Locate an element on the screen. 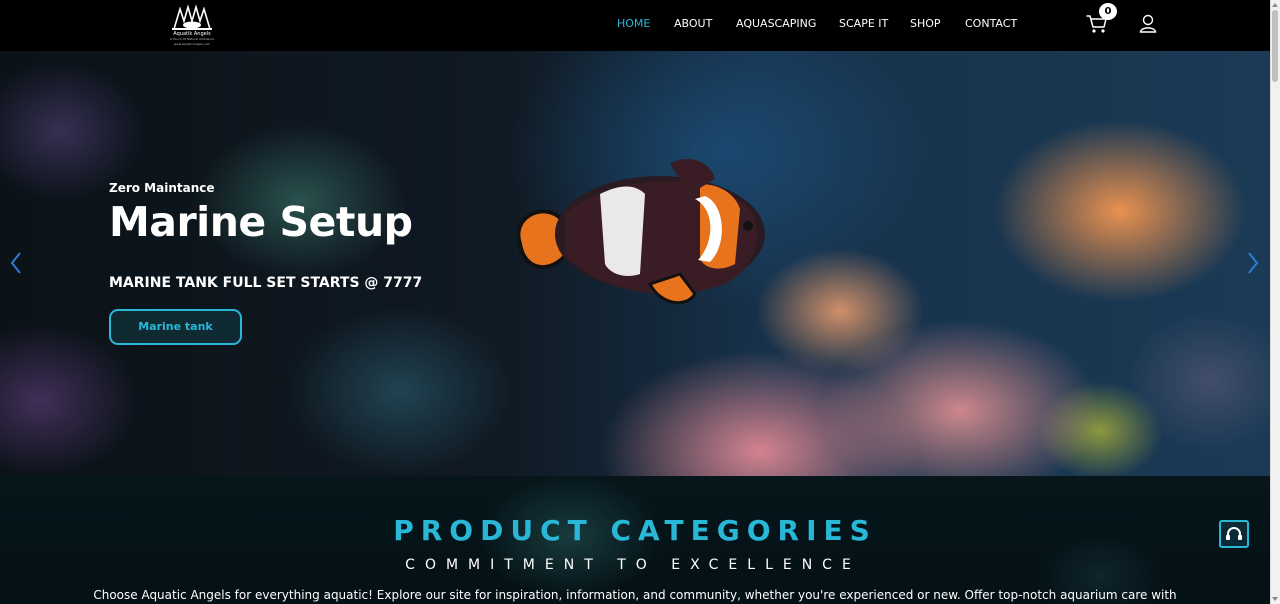 This screenshot has width=1280, height=604. brand-tagline: A Touch Of Natural Ambiance is located at coordinates (192, 39).